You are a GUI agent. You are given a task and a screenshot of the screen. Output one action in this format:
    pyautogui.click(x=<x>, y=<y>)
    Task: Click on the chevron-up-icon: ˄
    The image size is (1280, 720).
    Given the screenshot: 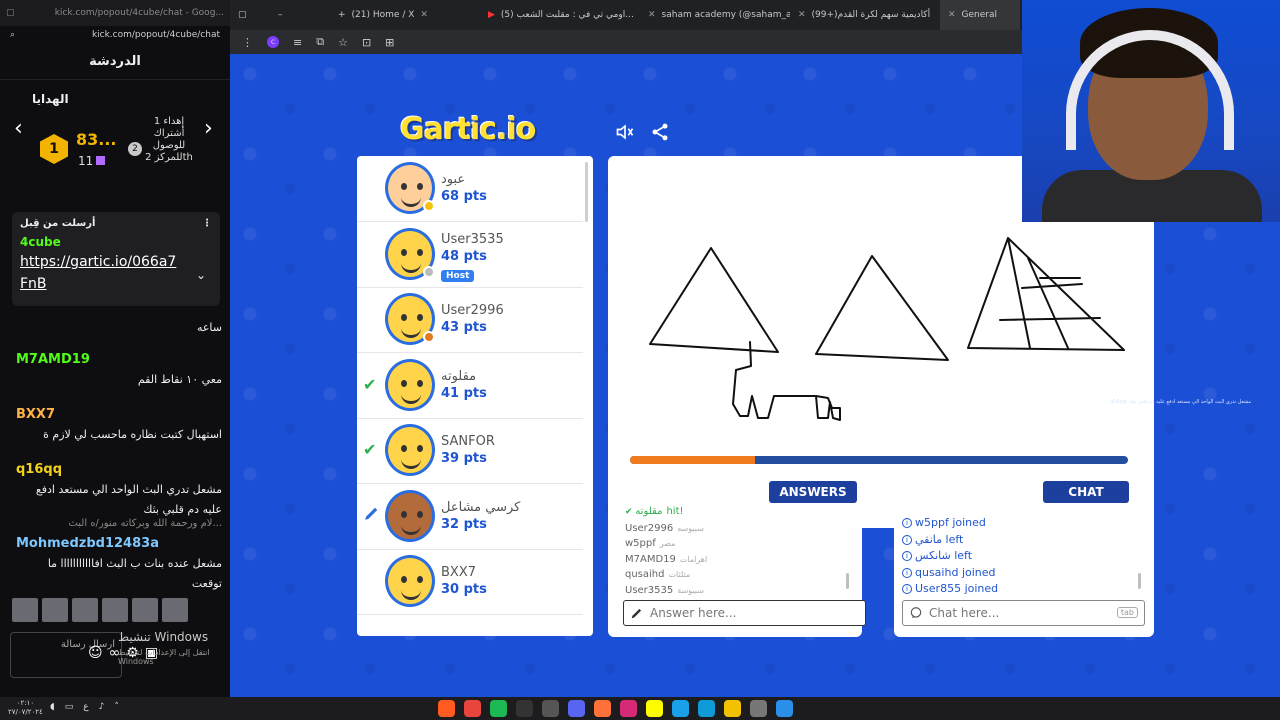 What is the action you would take?
    pyautogui.click(x=116, y=707)
    